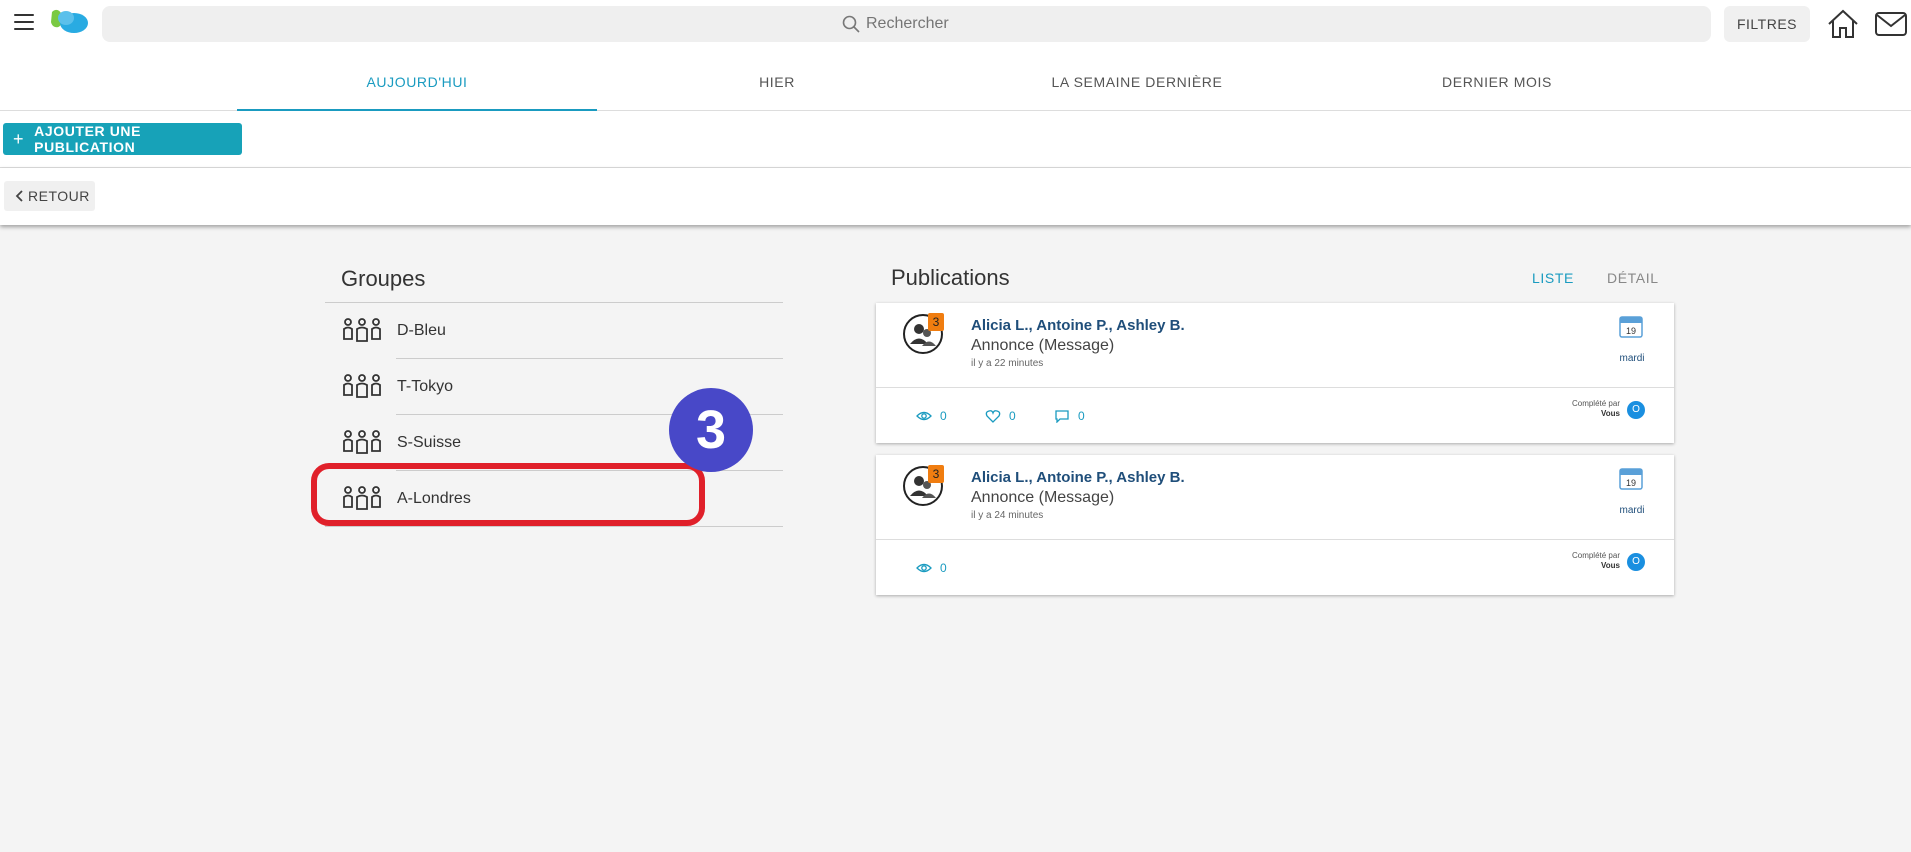 The height and width of the screenshot is (852, 1911). What do you see at coordinates (1069, 416) in the screenshot?
I see `comments-stat: 0` at bounding box center [1069, 416].